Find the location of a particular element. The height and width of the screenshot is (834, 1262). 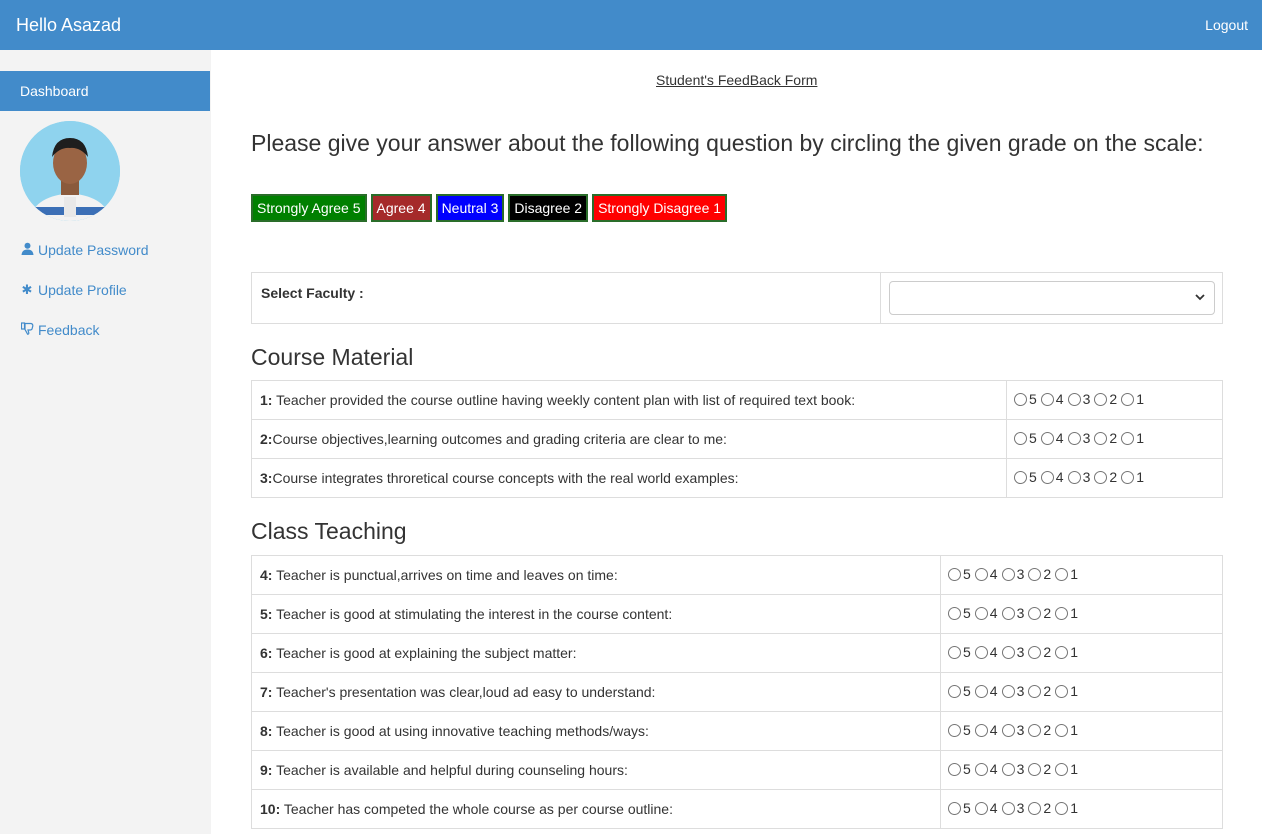

sidebar-item-feedback: Feedback is located at coordinates (59, 330).